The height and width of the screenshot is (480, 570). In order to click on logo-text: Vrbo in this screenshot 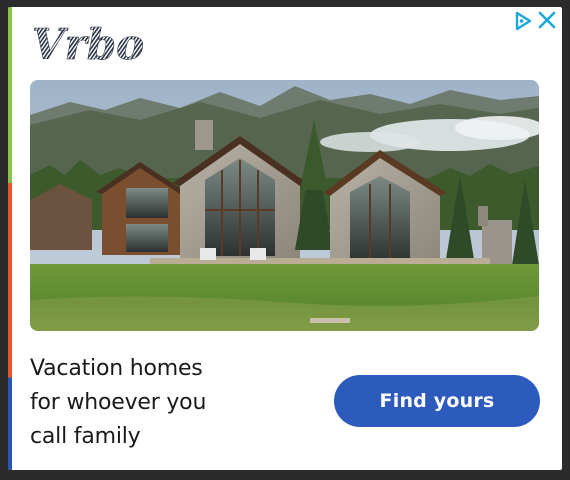, I will do `click(88, 43)`.